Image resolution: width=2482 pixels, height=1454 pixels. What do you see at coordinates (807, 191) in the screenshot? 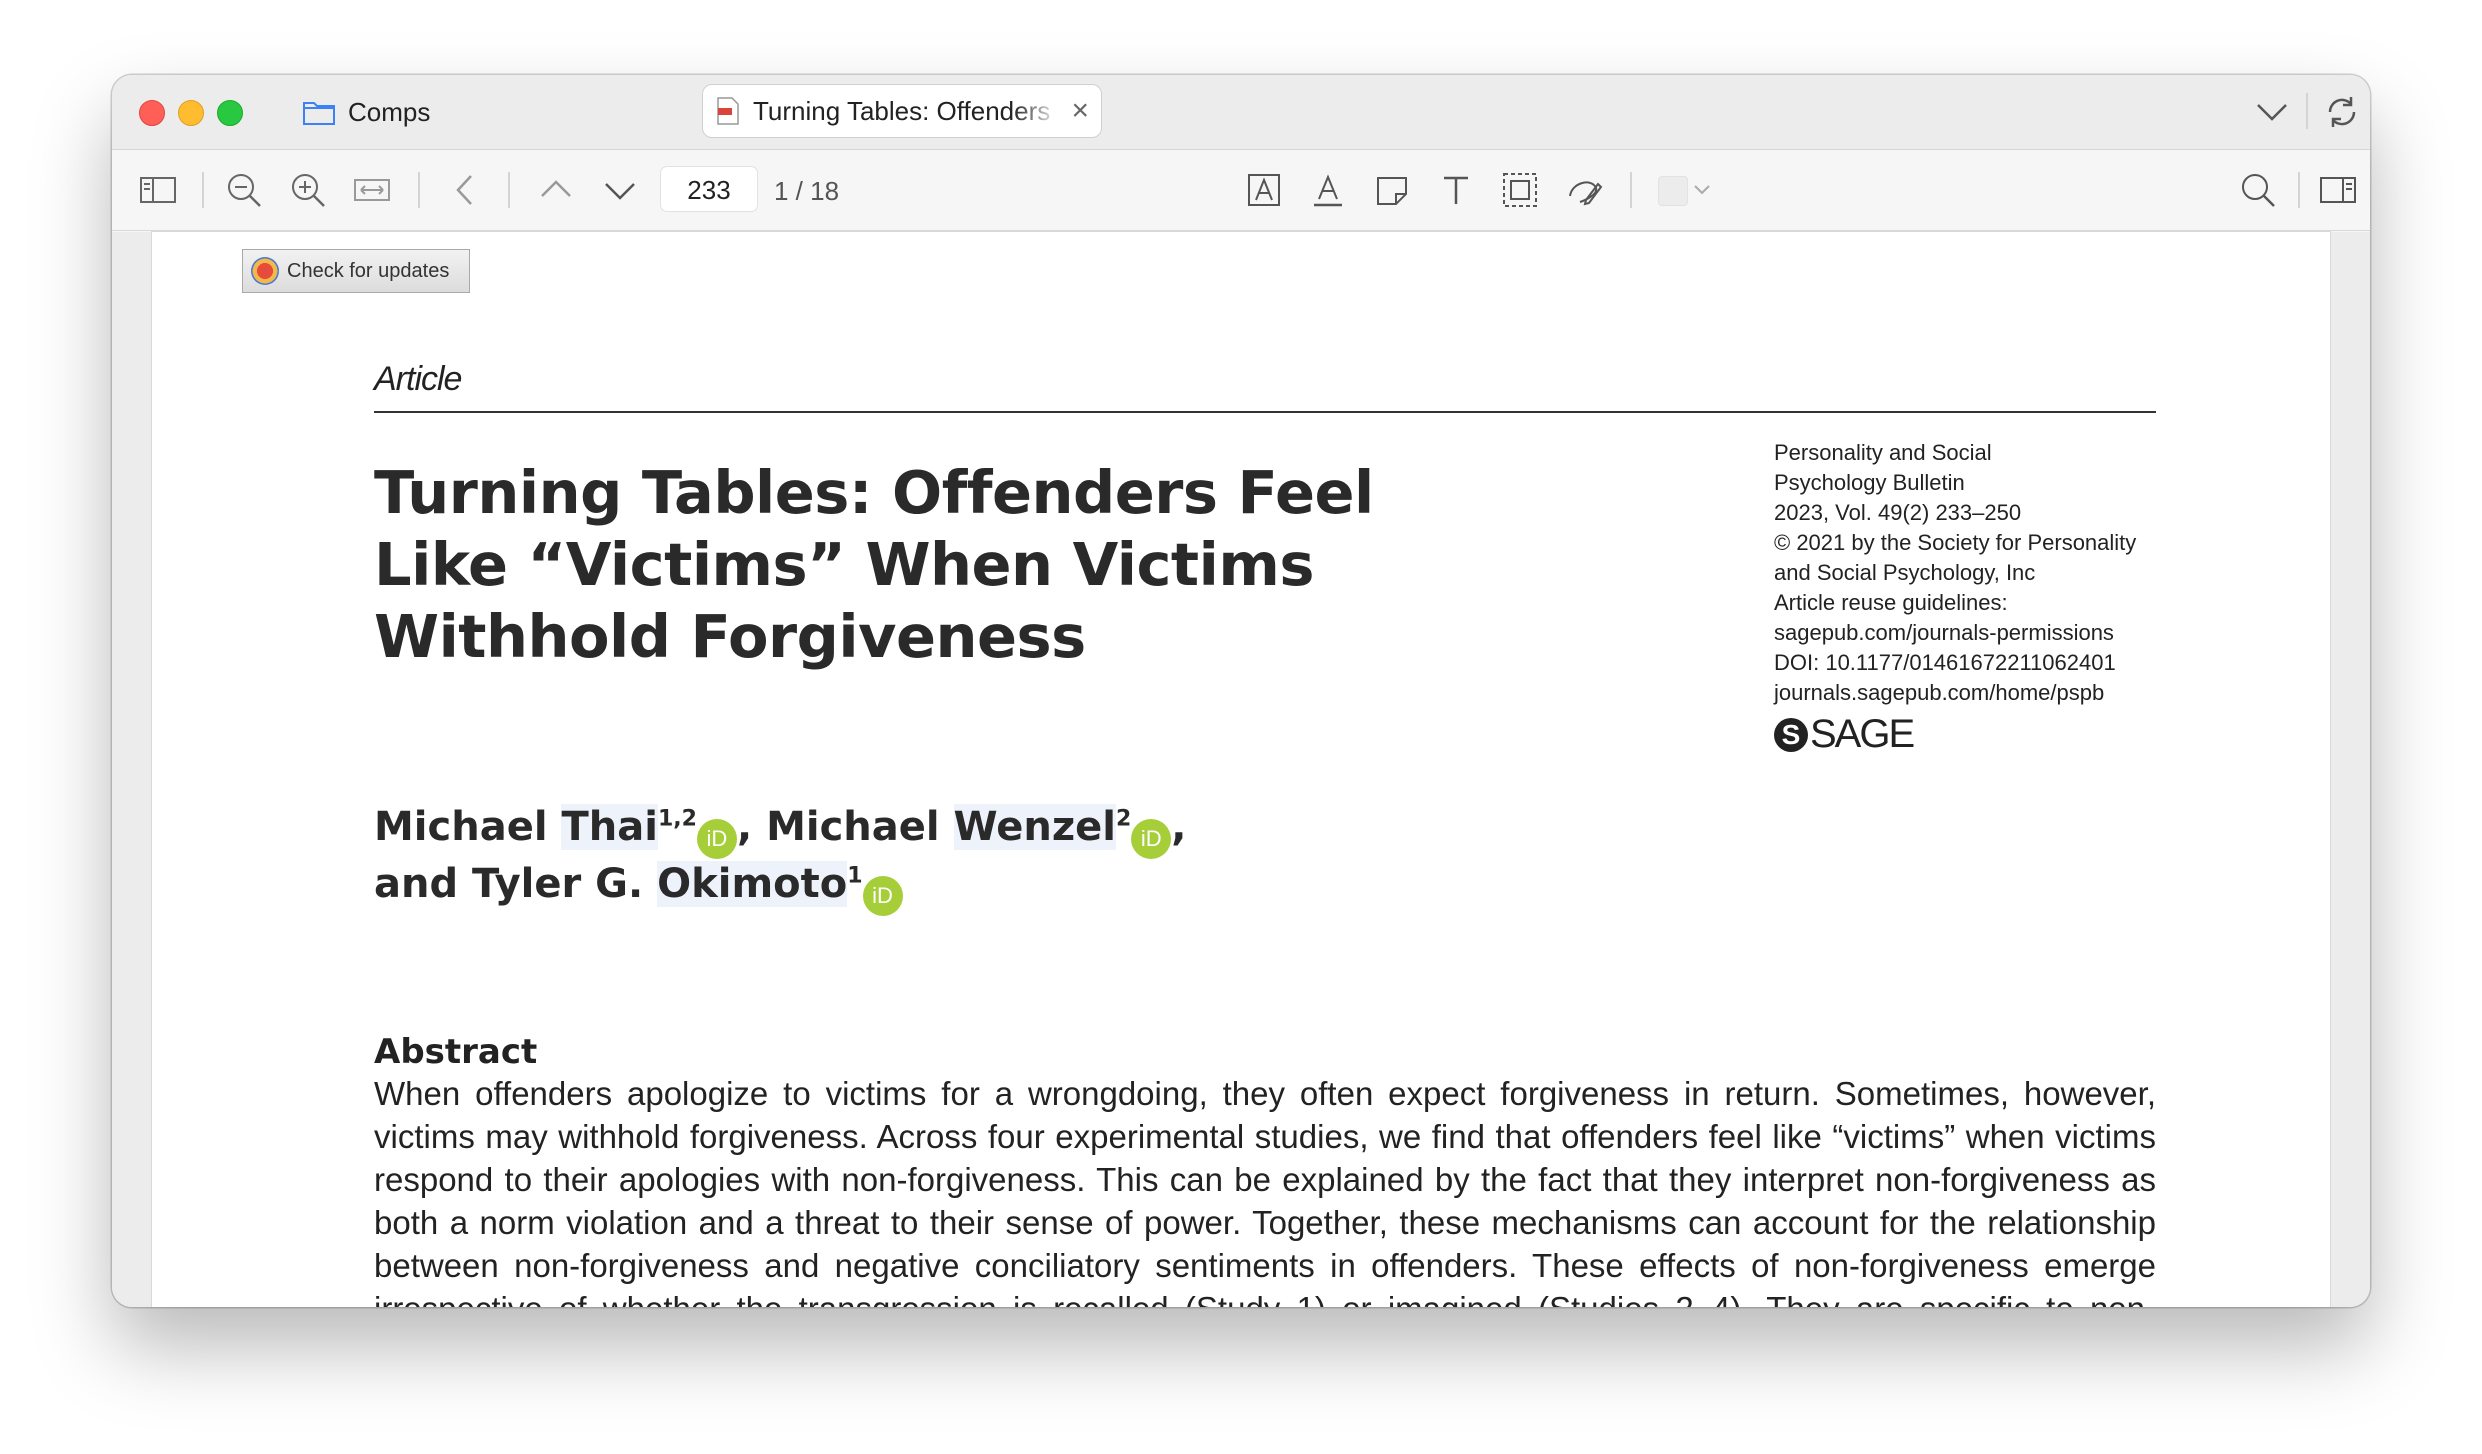
I see `page-count: 1 / 18` at bounding box center [807, 191].